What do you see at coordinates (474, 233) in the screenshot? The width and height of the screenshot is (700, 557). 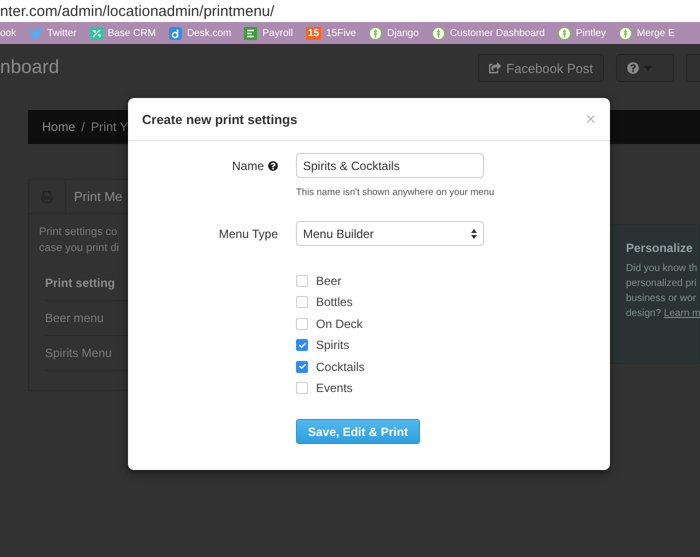 I see `updown-caret-icon` at bounding box center [474, 233].